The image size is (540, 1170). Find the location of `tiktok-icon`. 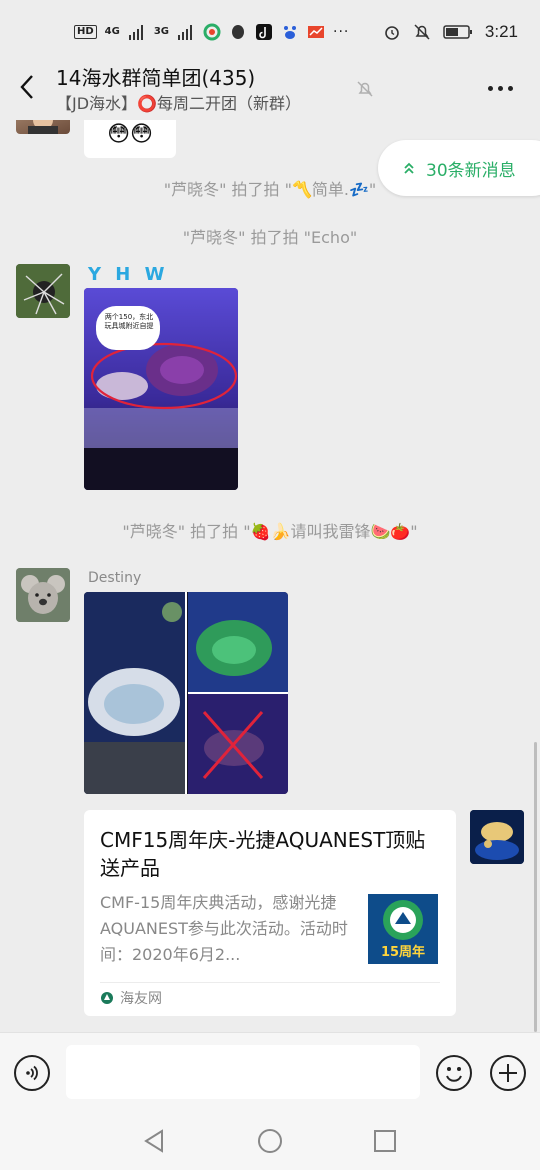

tiktok-icon is located at coordinates (264, 32).